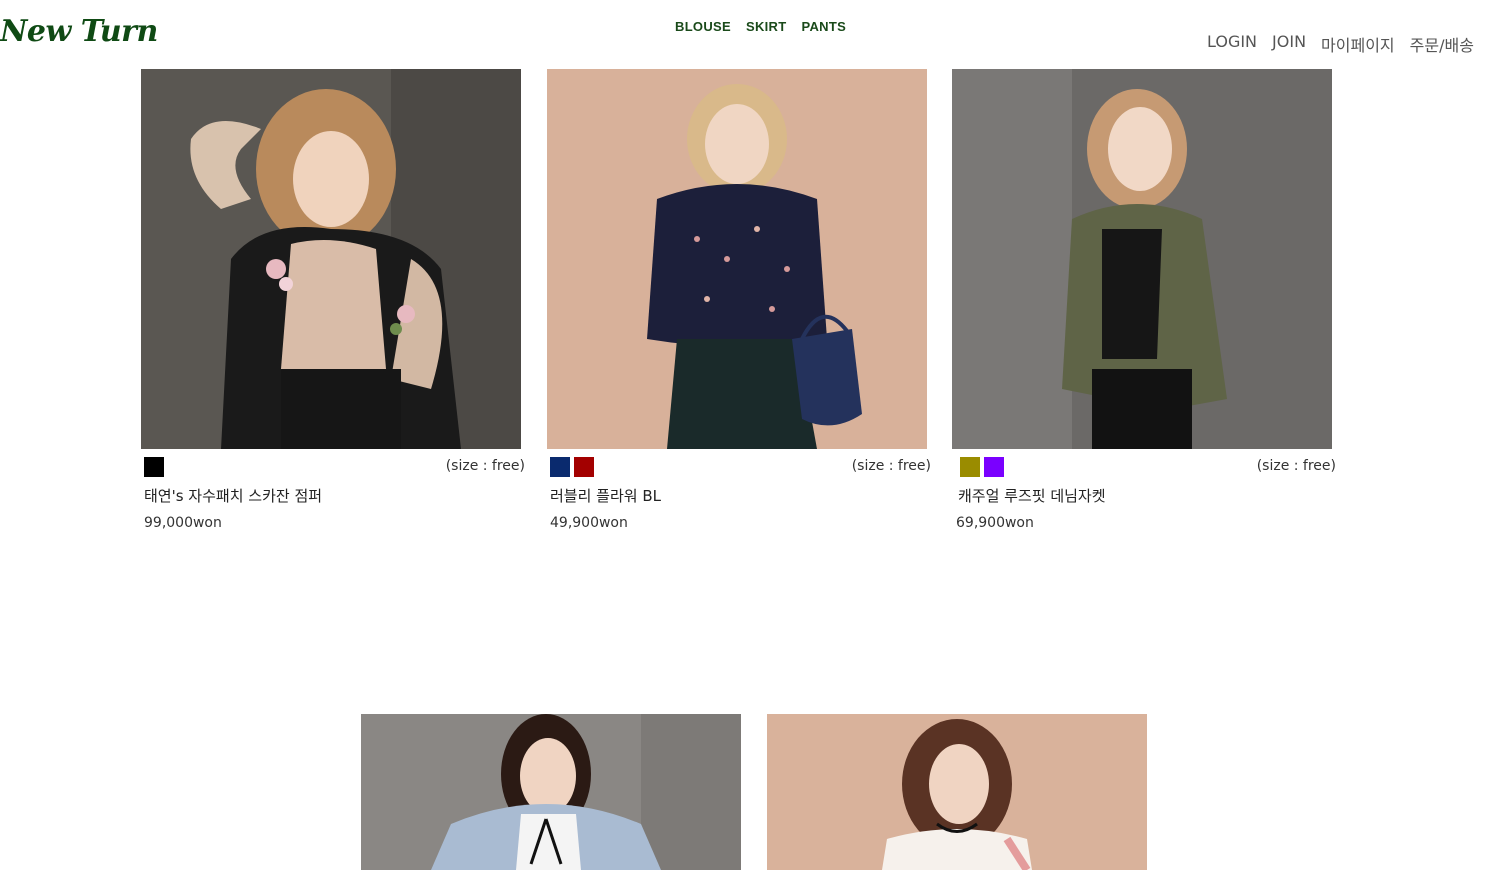  I want to click on nav-skirt: SKIRT, so click(766, 26).